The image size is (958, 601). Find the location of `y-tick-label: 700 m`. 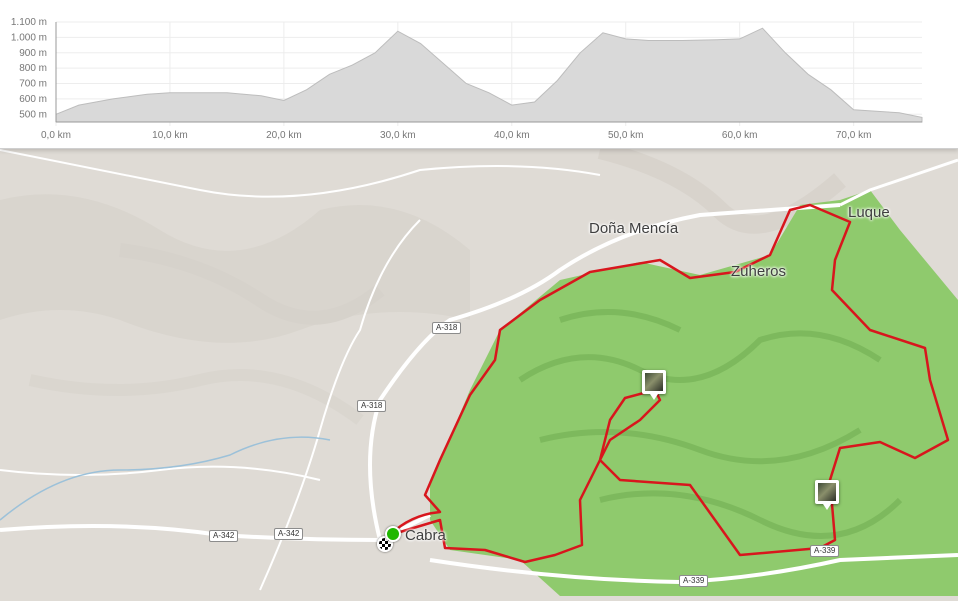

y-tick-label: 700 m is located at coordinates (33, 84).